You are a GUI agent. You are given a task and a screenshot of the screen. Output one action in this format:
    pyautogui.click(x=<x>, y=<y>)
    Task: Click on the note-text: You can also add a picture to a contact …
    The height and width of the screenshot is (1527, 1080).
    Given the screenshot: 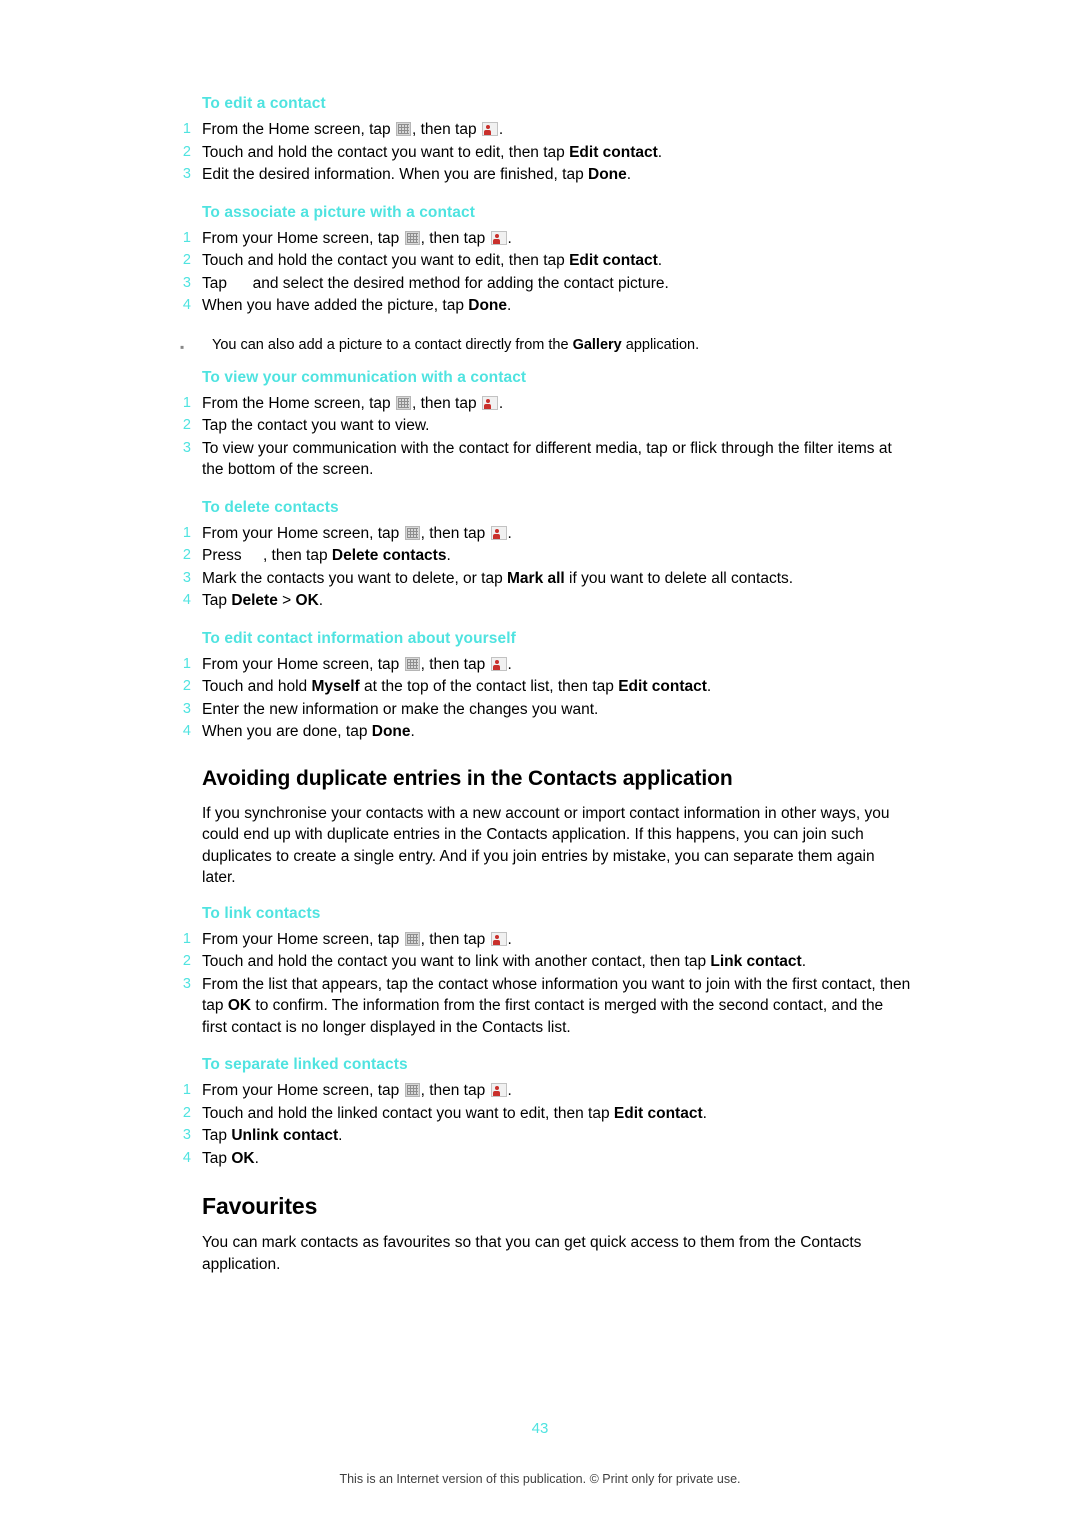 What is the action you would take?
    pyautogui.click(x=456, y=344)
    